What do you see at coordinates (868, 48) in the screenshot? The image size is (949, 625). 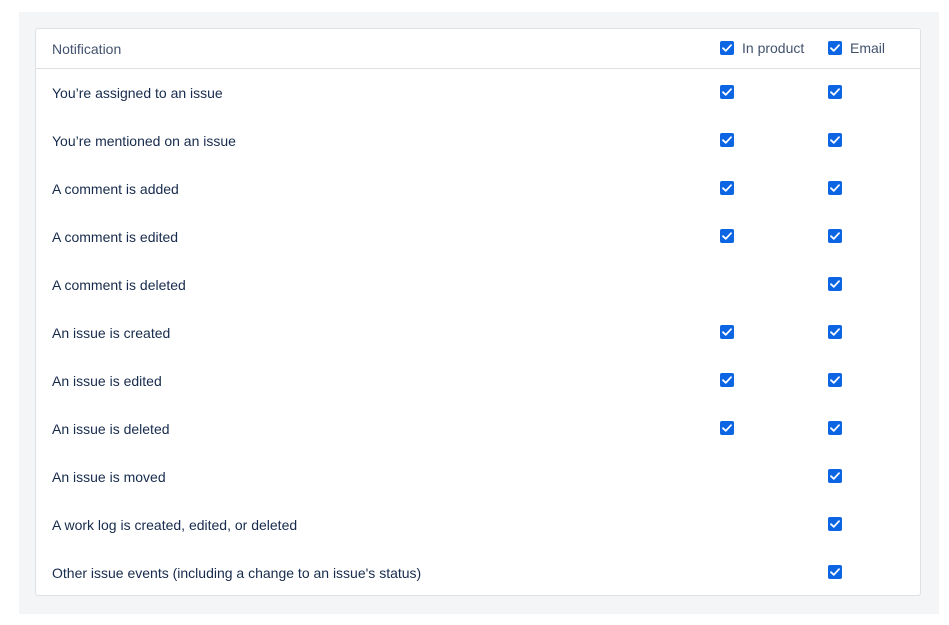 I see `email-column-label: Email` at bounding box center [868, 48].